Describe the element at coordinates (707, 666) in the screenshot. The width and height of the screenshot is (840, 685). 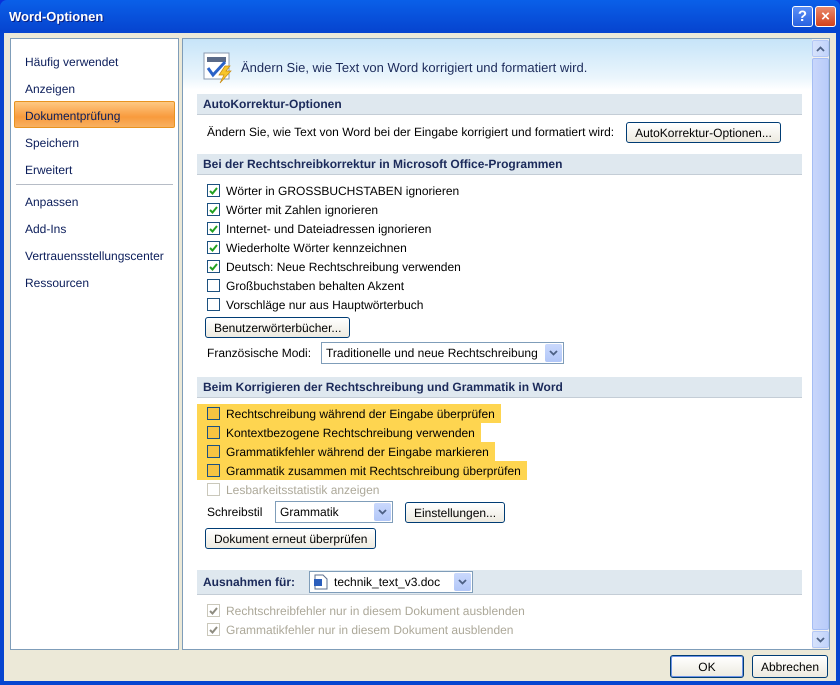
I see `ok-button: OK` at that location.